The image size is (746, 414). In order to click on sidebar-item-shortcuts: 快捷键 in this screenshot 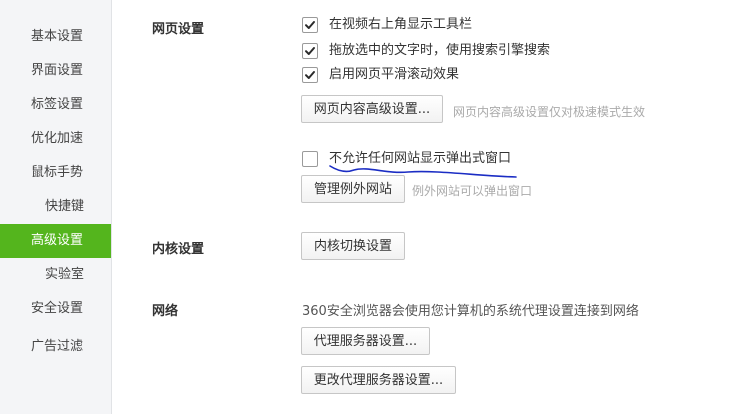, I will do `click(55, 207)`.